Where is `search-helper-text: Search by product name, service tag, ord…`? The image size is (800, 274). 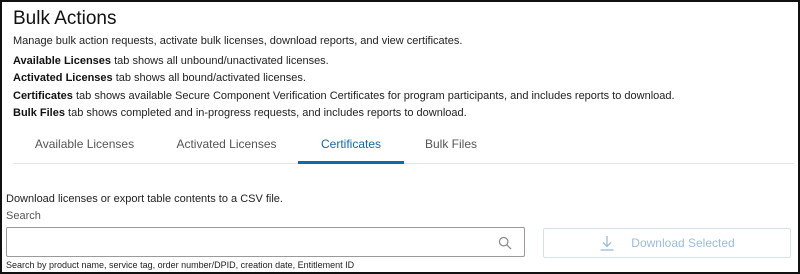
search-helper-text: Search by product name, service tag, ord… is located at coordinates (180, 265).